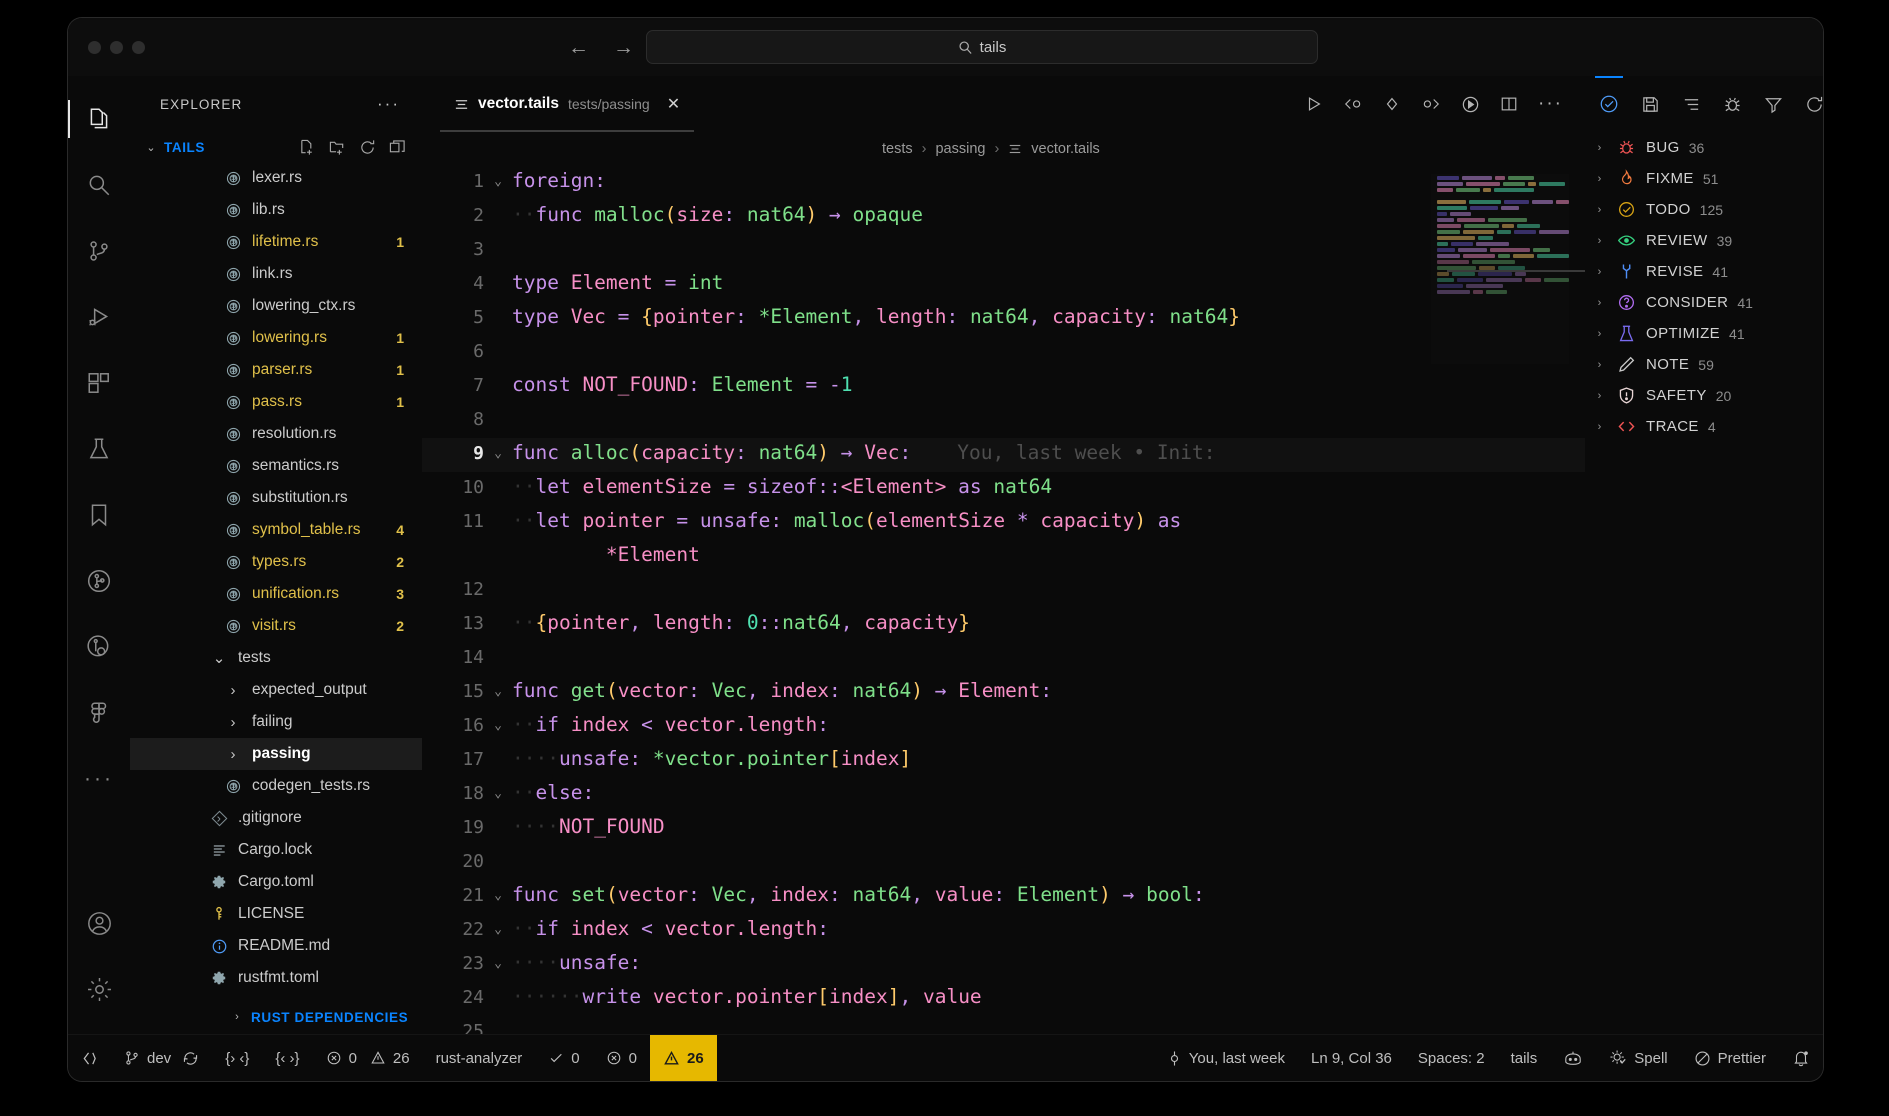 This screenshot has width=1889, height=1116. Describe the element at coordinates (1704, 147) in the screenshot. I see `todo-tag-row-bug: › BUG 36` at that location.